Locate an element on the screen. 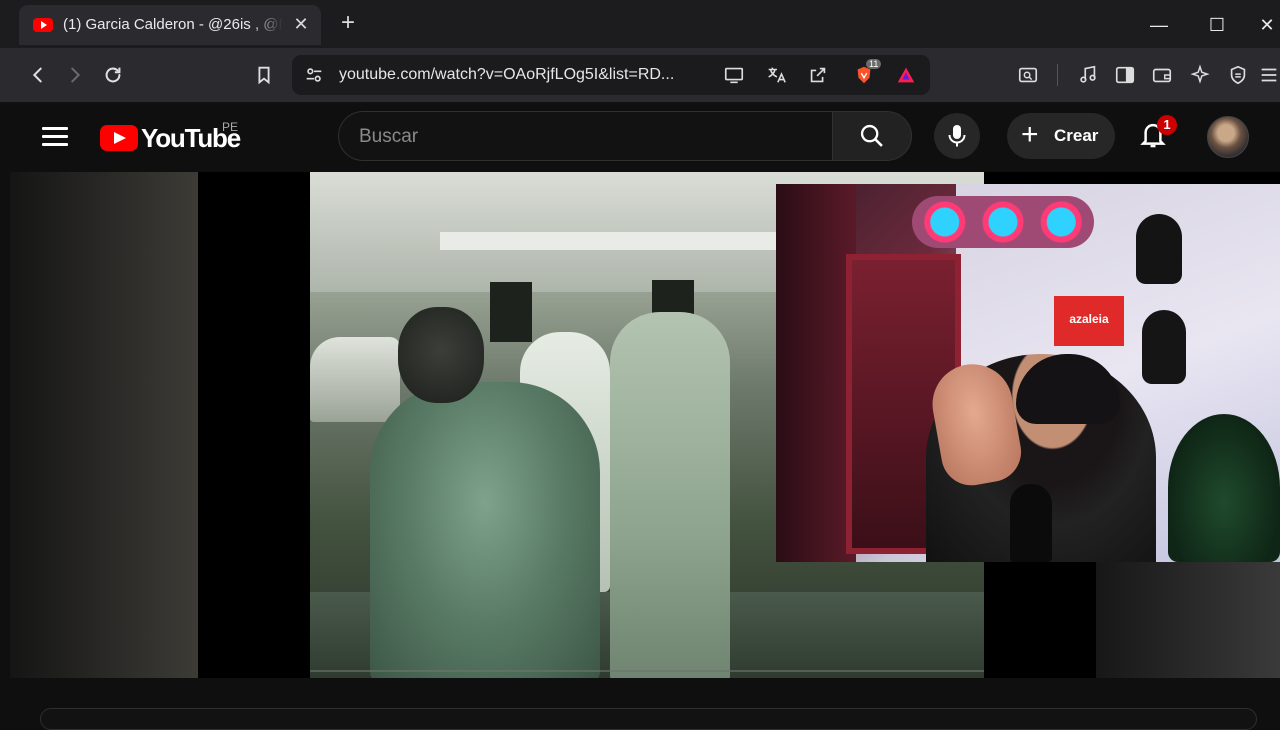 The width and height of the screenshot is (1280, 730). back-icon is located at coordinates (38, 75).